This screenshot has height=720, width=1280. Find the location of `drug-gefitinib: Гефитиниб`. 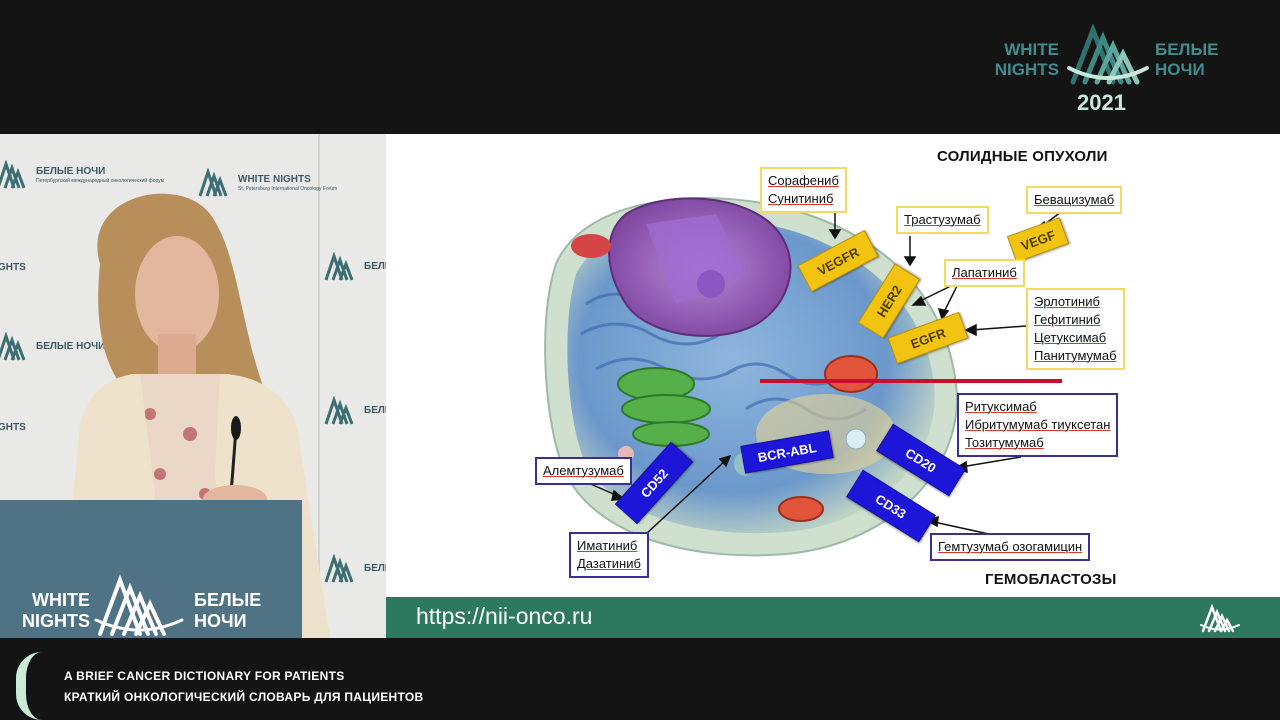

drug-gefitinib: Гефитиниб is located at coordinates (1067, 319).